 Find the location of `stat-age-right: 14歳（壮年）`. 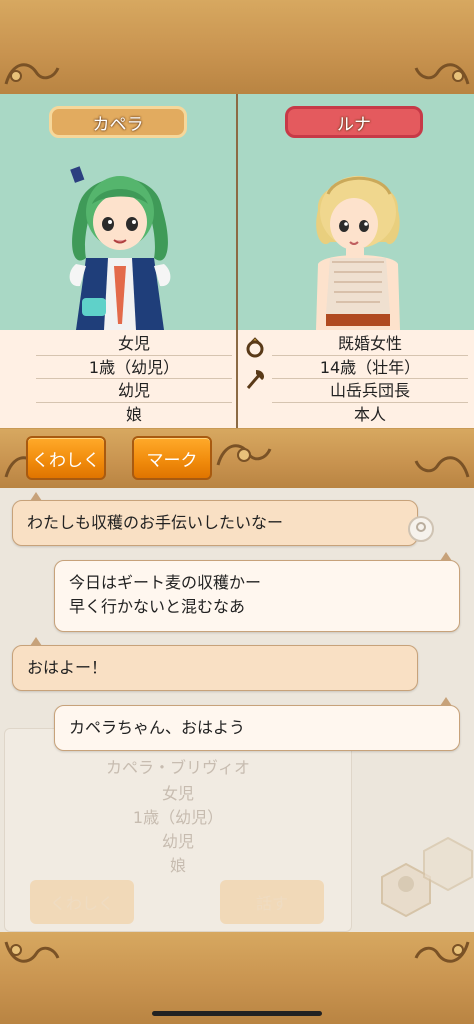

stat-age-right: 14歳（壮年） is located at coordinates (370, 367).